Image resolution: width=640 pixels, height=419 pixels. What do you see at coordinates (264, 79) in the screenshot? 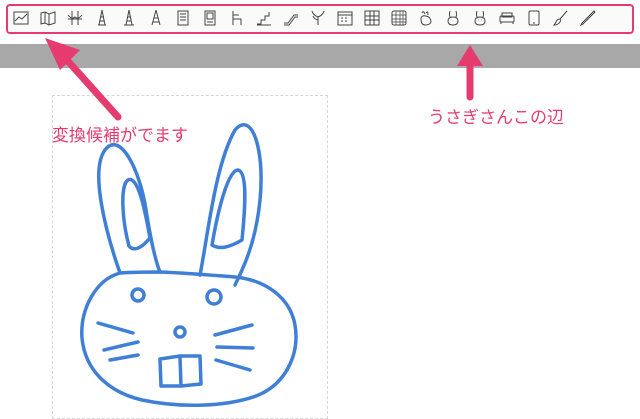
I see `annotation-arrows` at bounding box center [264, 79].